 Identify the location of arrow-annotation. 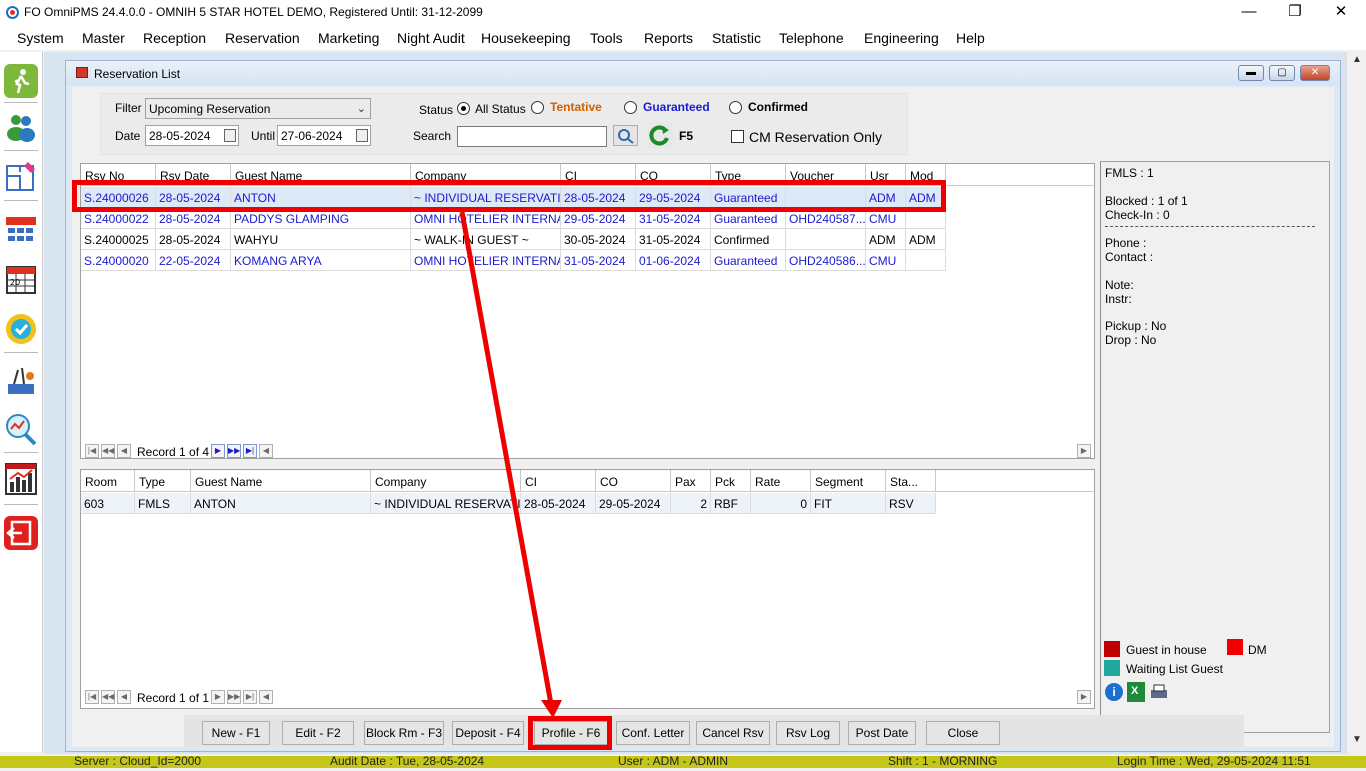
(510, 464).